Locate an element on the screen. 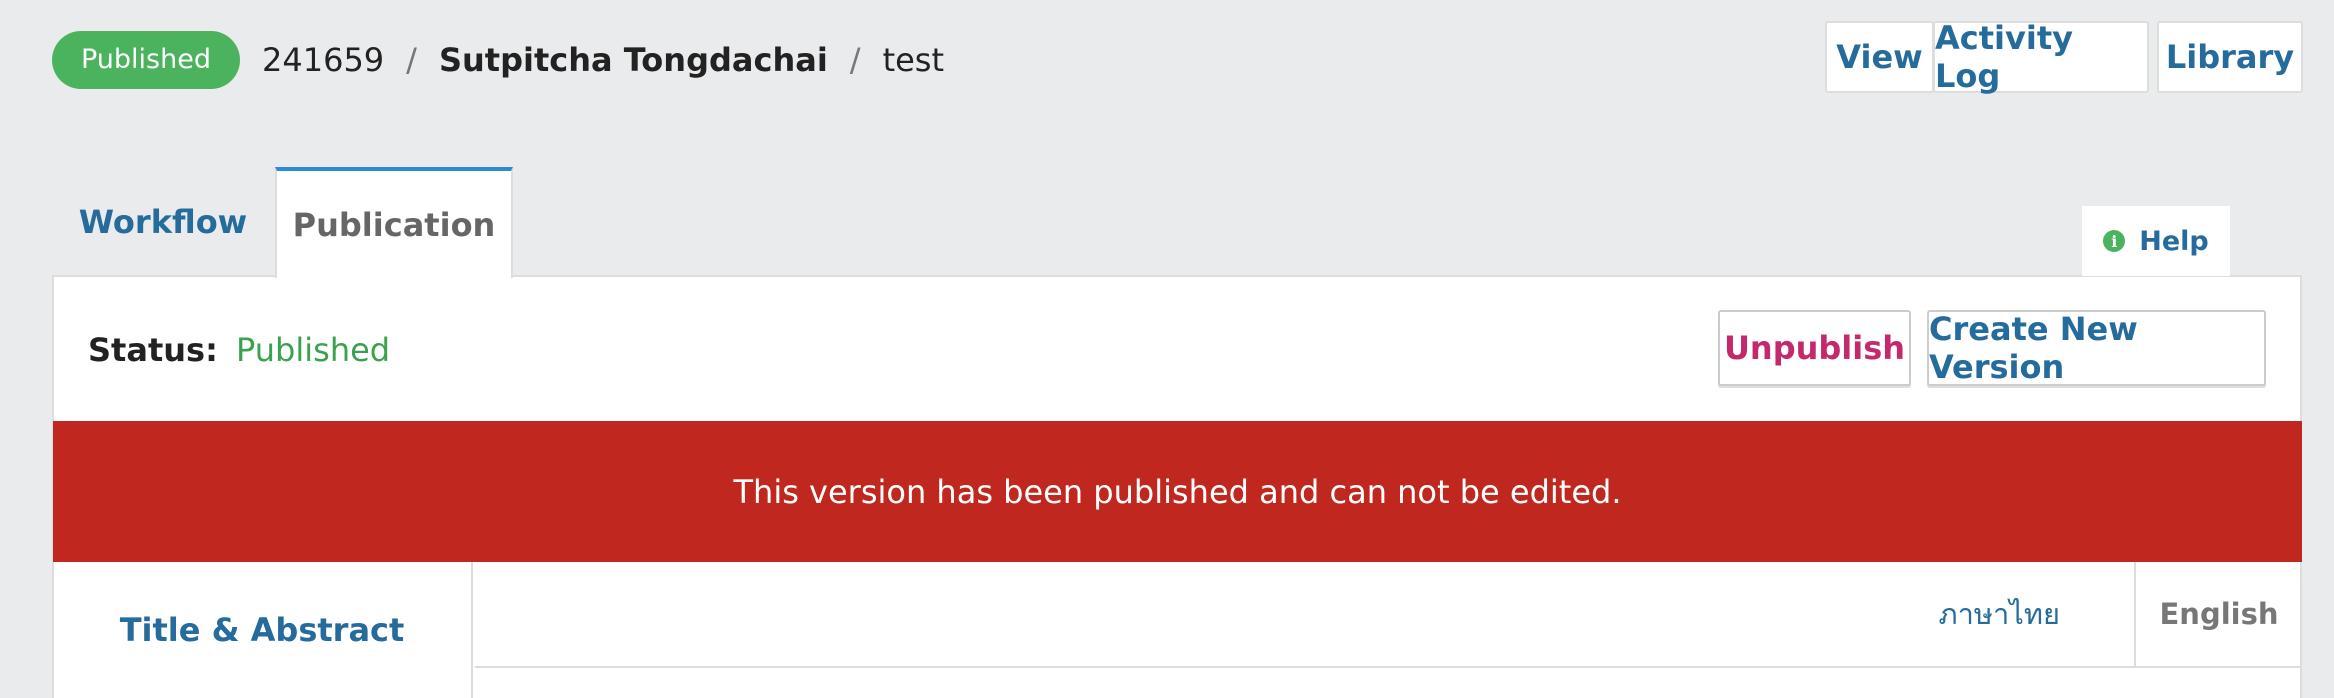 This screenshot has width=2334, height=698. submission-title: test is located at coordinates (913, 60).